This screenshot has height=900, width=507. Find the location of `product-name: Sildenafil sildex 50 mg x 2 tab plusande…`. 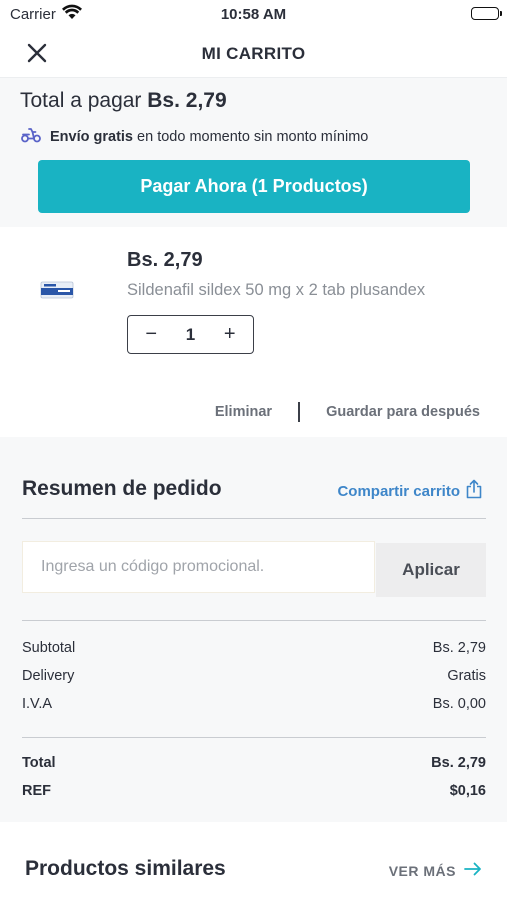

product-name: Sildenafil sildex 50 mg x 2 tab plusande… is located at coordinates (276, 290).